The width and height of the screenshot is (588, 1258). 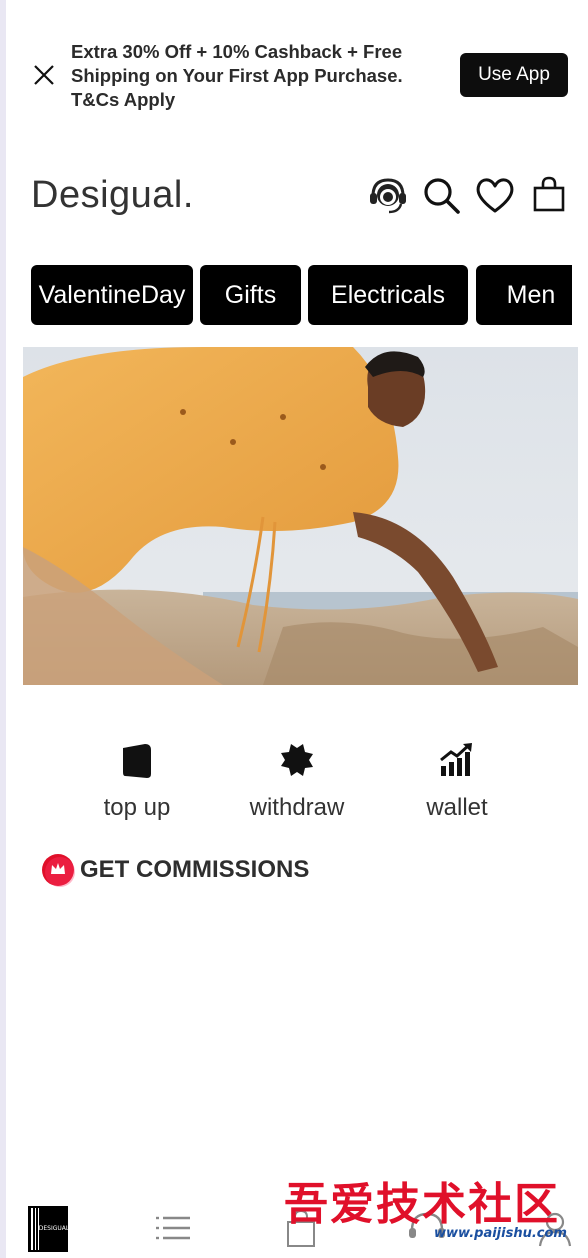 I want to click on top-up-action: top up, so click(x=137, y=781).